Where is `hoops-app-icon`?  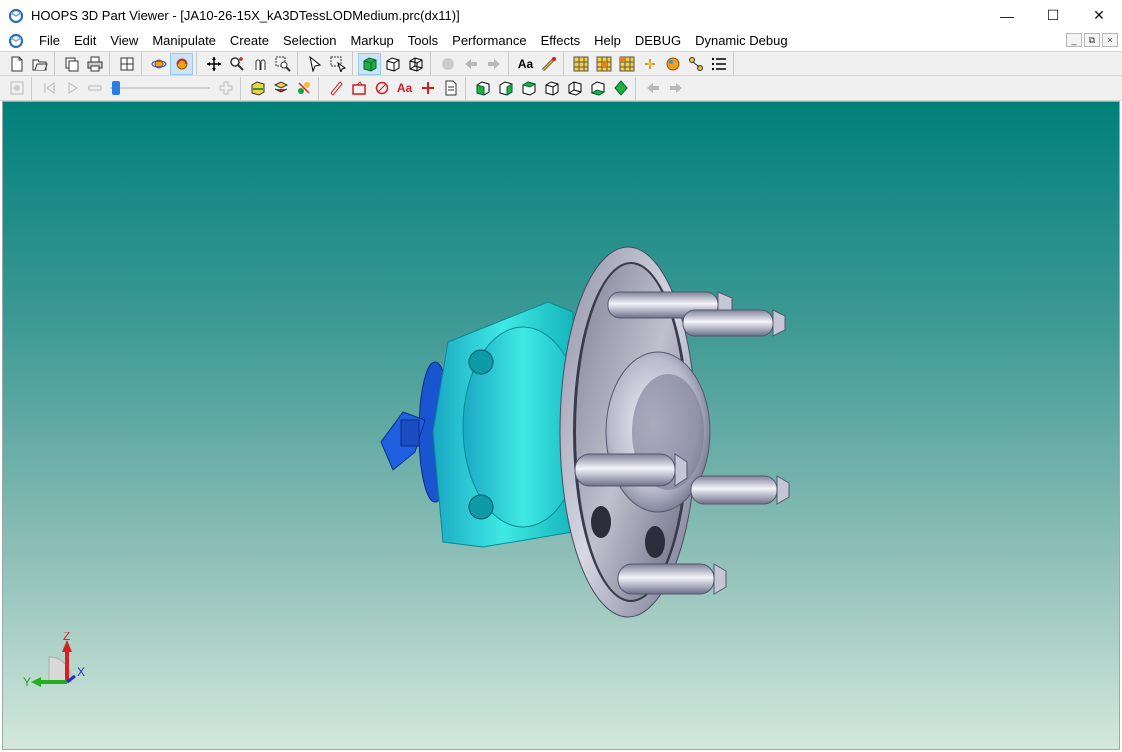 hoops-app-icon is located at coordinates (16, 15).